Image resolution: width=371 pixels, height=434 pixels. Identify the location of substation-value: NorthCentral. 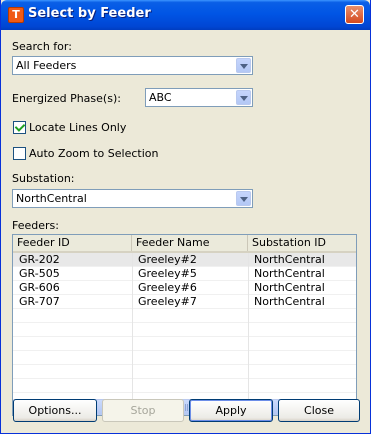
(51, 198).